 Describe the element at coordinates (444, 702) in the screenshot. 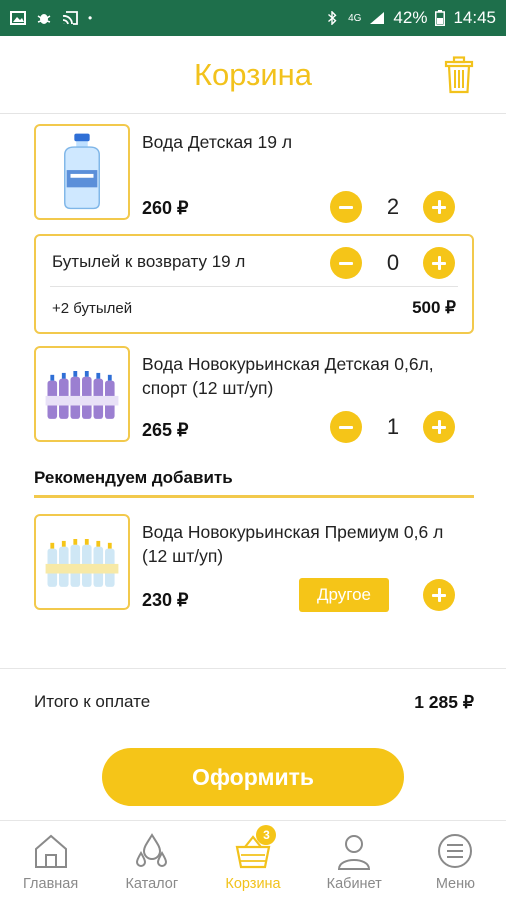

I see `total-value: 1 285 ₽` at that location.